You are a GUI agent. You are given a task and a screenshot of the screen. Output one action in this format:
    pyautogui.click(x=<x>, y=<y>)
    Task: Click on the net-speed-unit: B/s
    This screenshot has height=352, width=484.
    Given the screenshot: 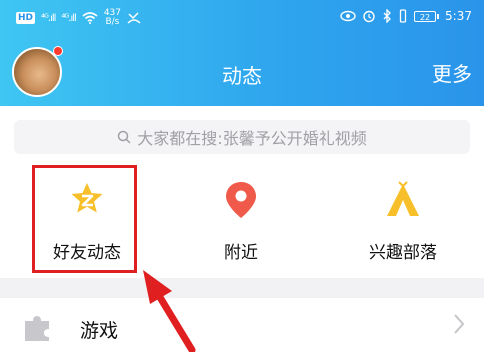 What is the action you would take?
    pyautogui.click(x=112, y=22)
    